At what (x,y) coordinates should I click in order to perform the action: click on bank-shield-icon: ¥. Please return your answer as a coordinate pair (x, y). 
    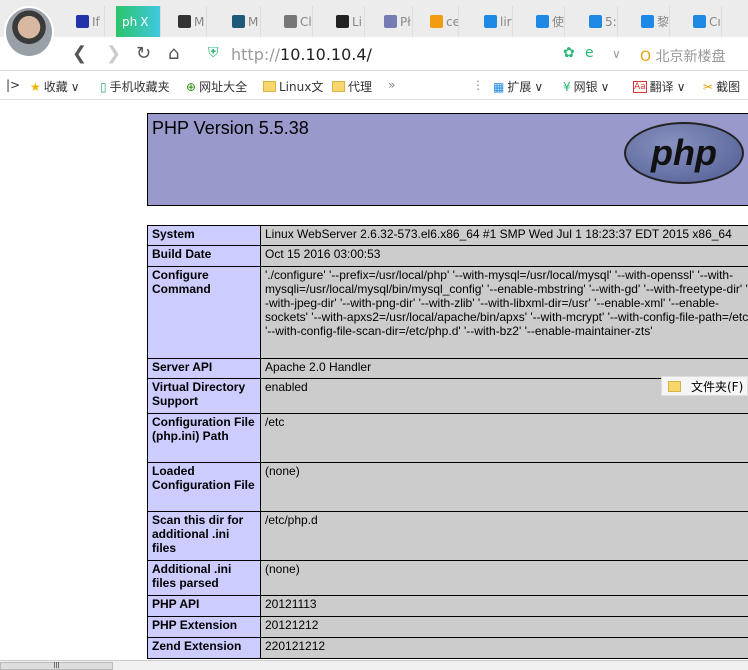
    Looking at the image, I should click on (567, 86).